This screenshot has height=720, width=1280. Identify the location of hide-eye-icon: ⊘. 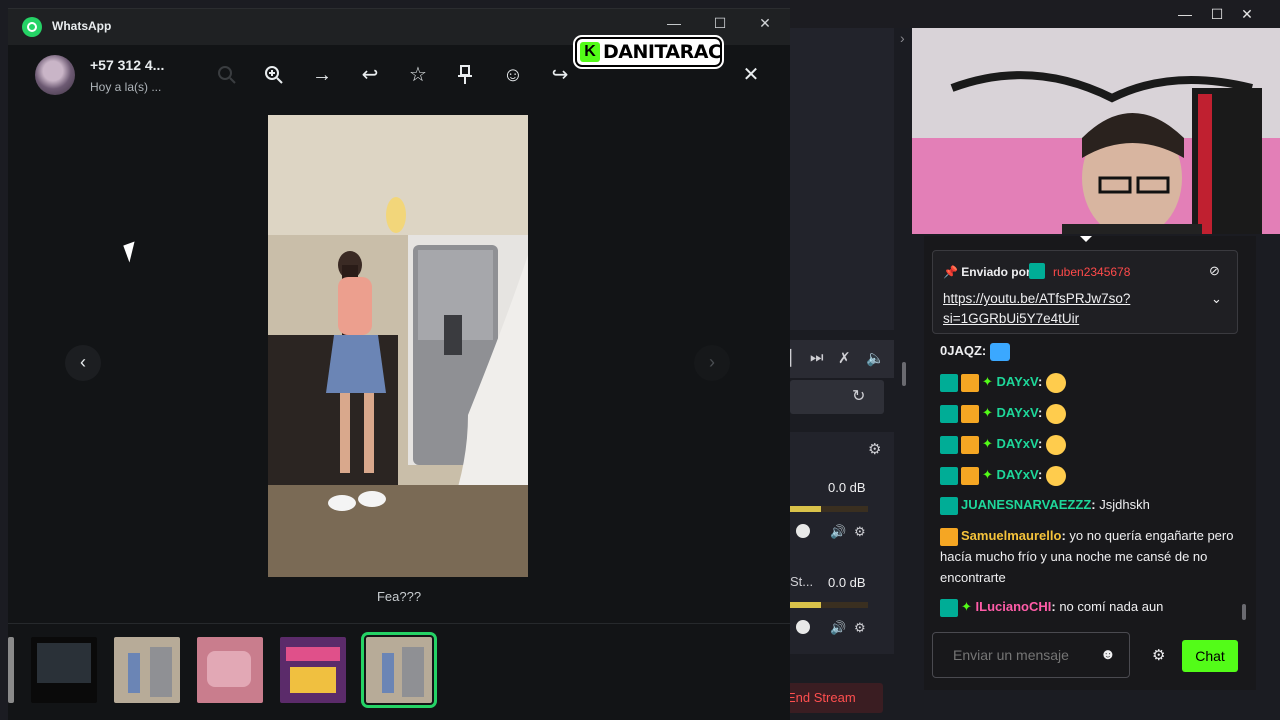
(1214, 271).